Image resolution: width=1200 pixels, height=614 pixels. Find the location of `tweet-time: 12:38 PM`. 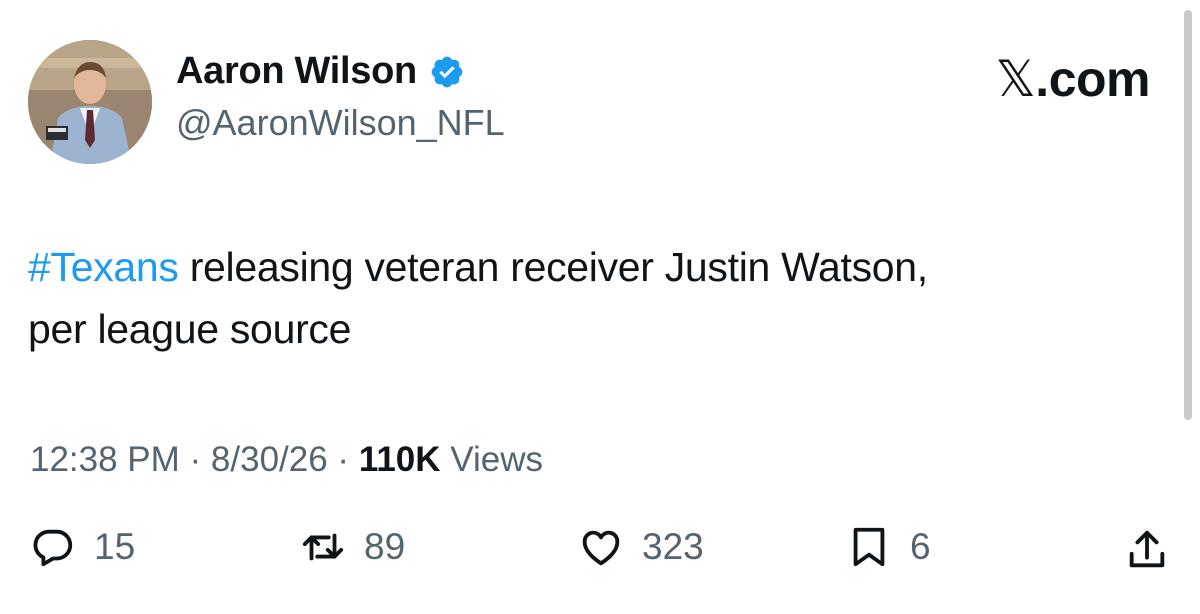

tweet-time: 12:38 PM is located at coordinates (105, 459).